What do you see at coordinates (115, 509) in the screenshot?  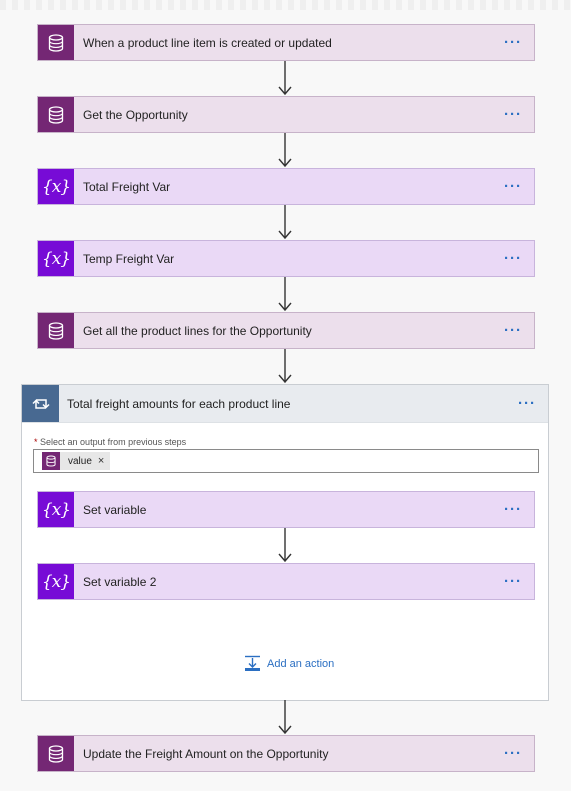 I see `step-label: Set variable` at bounding box center [115, 509].